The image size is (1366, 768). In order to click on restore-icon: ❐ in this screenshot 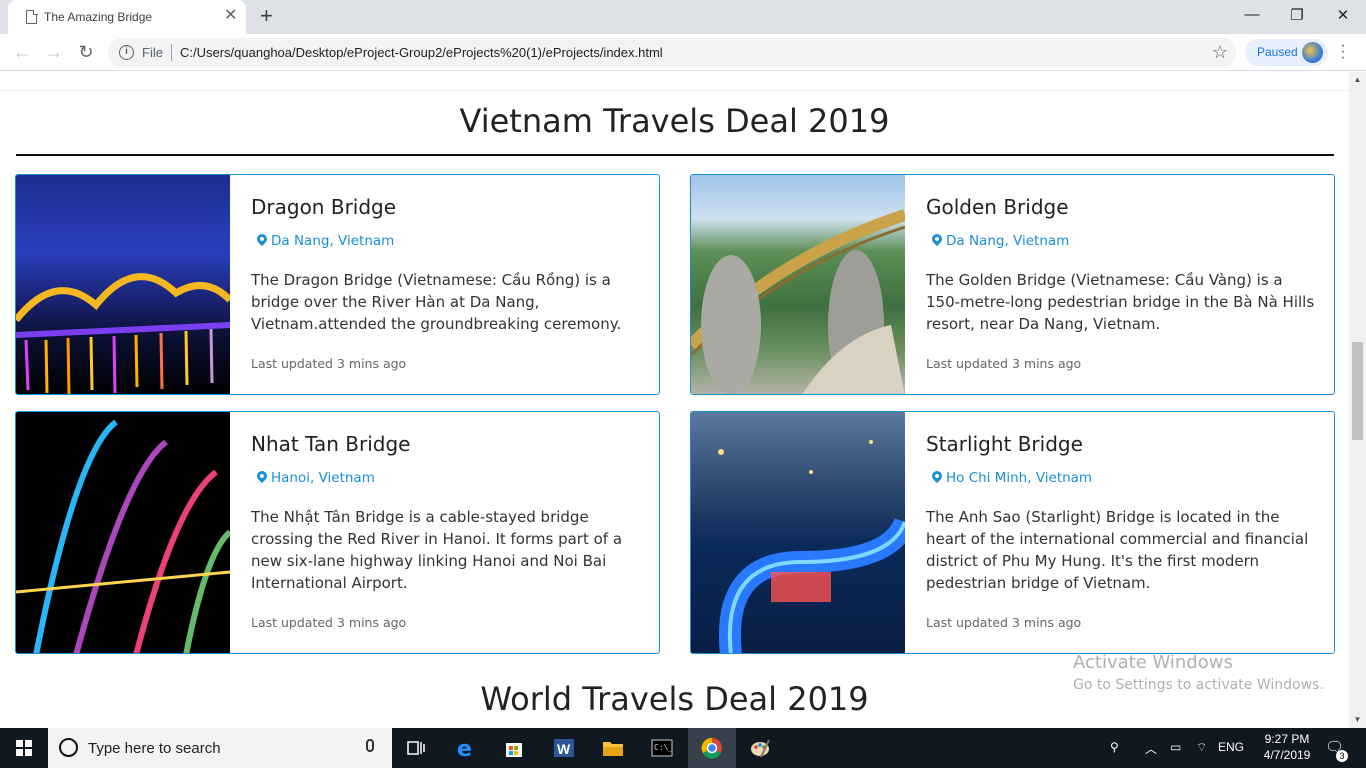, I will do `click(1297, 15)`.